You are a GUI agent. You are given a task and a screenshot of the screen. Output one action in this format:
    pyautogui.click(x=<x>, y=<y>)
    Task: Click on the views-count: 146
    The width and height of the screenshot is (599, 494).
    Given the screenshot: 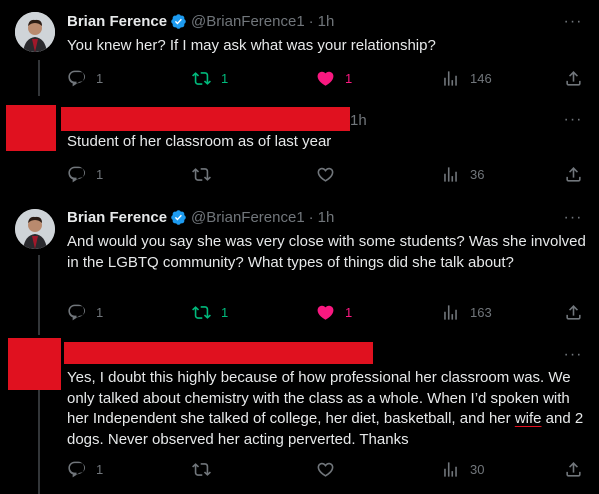 What is the action you would take?
    pyautogui.click(x=481, y=78)
    